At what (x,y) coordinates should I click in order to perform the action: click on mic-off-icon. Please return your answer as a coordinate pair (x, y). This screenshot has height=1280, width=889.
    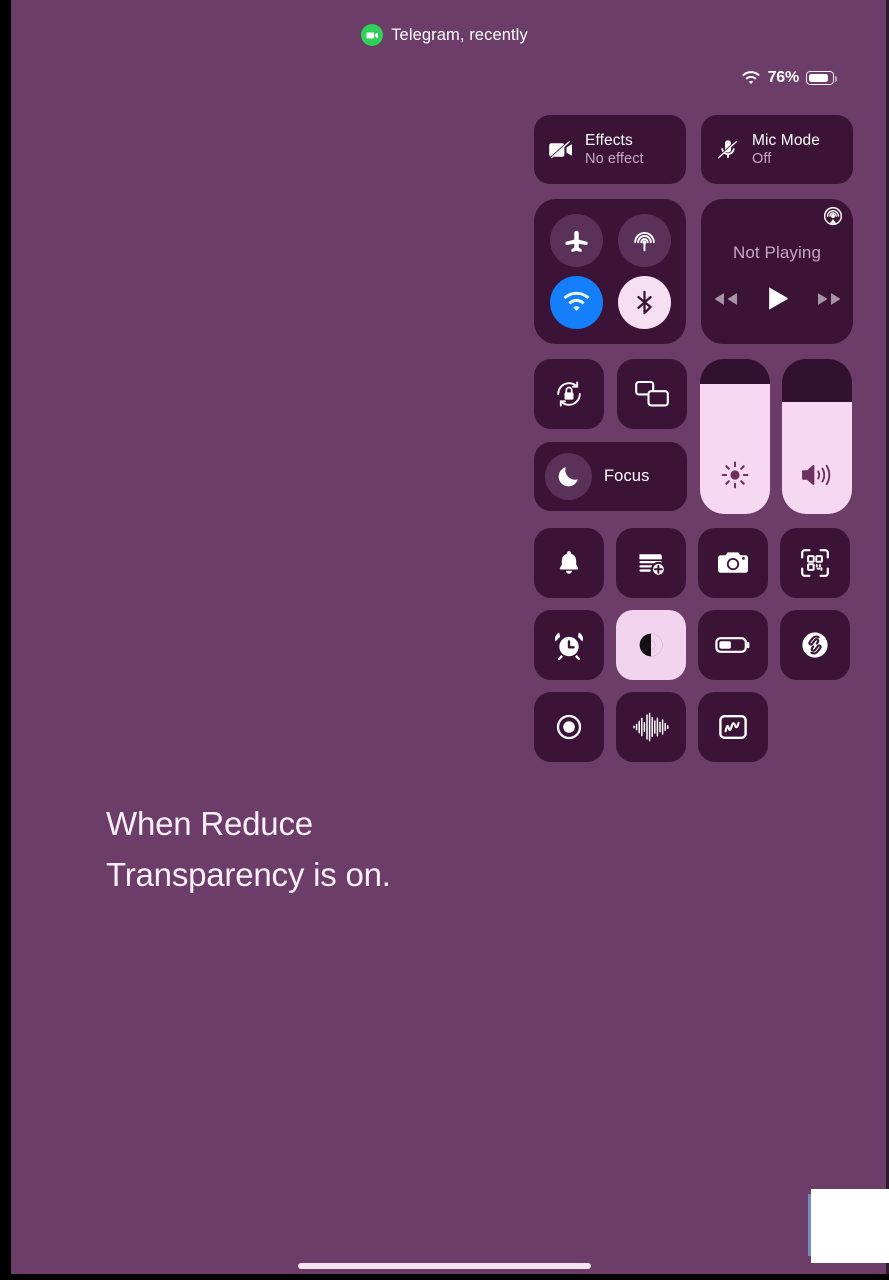
    Looking at the image, I should click on (728, 150).